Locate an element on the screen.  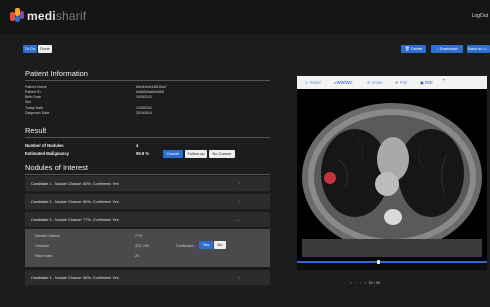
slice-slider-thumb is located at coordinates (378, 262).